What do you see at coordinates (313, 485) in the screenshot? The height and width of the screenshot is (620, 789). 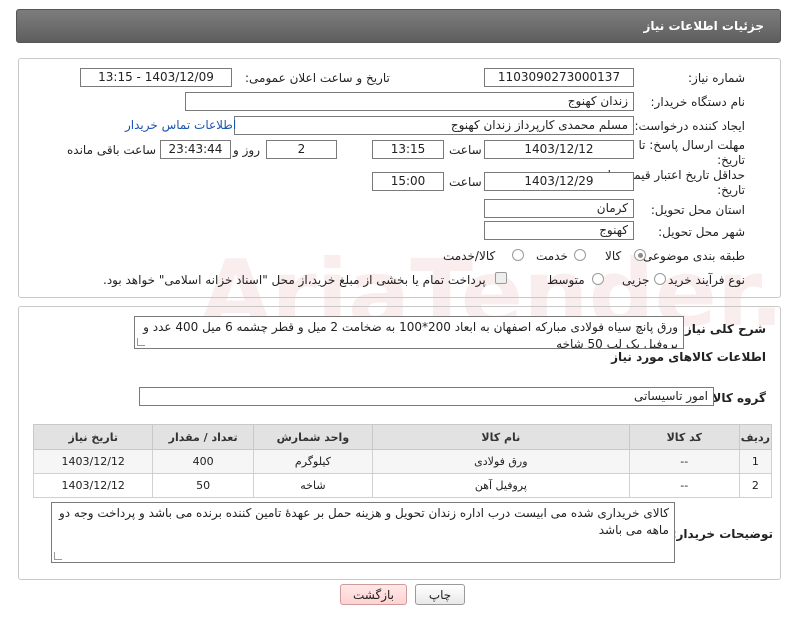 I see `cell-unit: شاخه` at bounding box center [313, 485].